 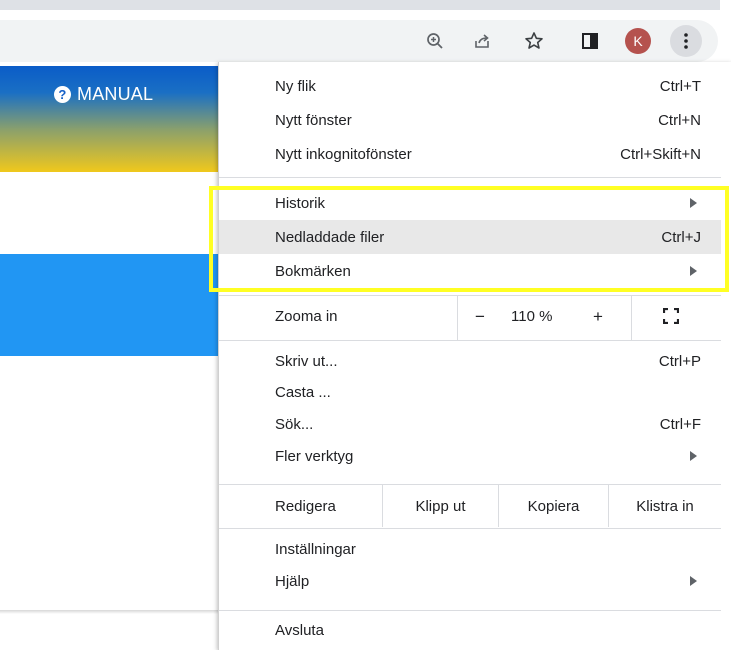 I want to click on cut-button: Klipp ut, so click(x=440, y=506).